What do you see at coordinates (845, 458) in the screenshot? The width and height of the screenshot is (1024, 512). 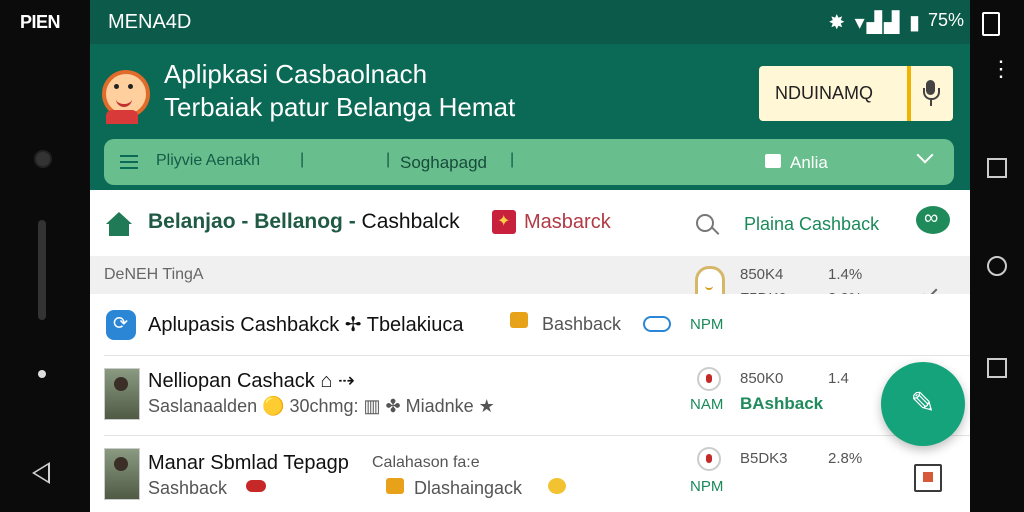 I see `item-stat-2: 2.8%` at bounding box center [845, 458].